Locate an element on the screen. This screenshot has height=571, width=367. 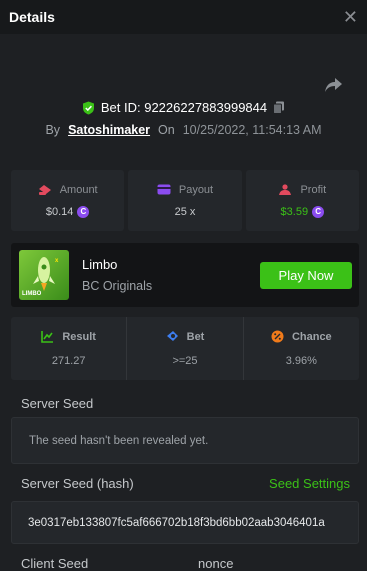
bet-cell: Bet >=25 is located at coordinates (184, 348).